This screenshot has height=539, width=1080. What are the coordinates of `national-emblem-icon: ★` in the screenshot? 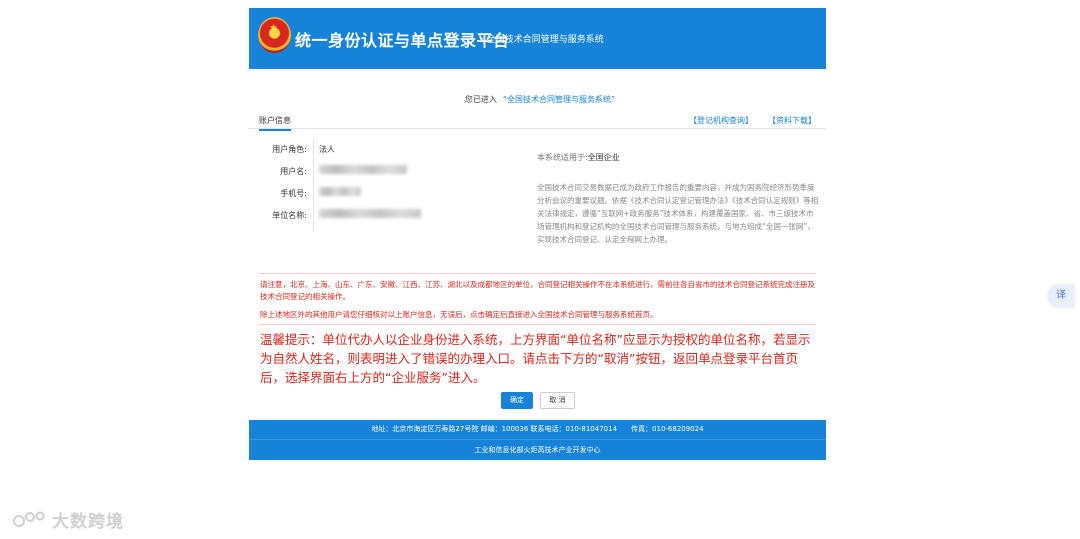 It's located at (274, 35).